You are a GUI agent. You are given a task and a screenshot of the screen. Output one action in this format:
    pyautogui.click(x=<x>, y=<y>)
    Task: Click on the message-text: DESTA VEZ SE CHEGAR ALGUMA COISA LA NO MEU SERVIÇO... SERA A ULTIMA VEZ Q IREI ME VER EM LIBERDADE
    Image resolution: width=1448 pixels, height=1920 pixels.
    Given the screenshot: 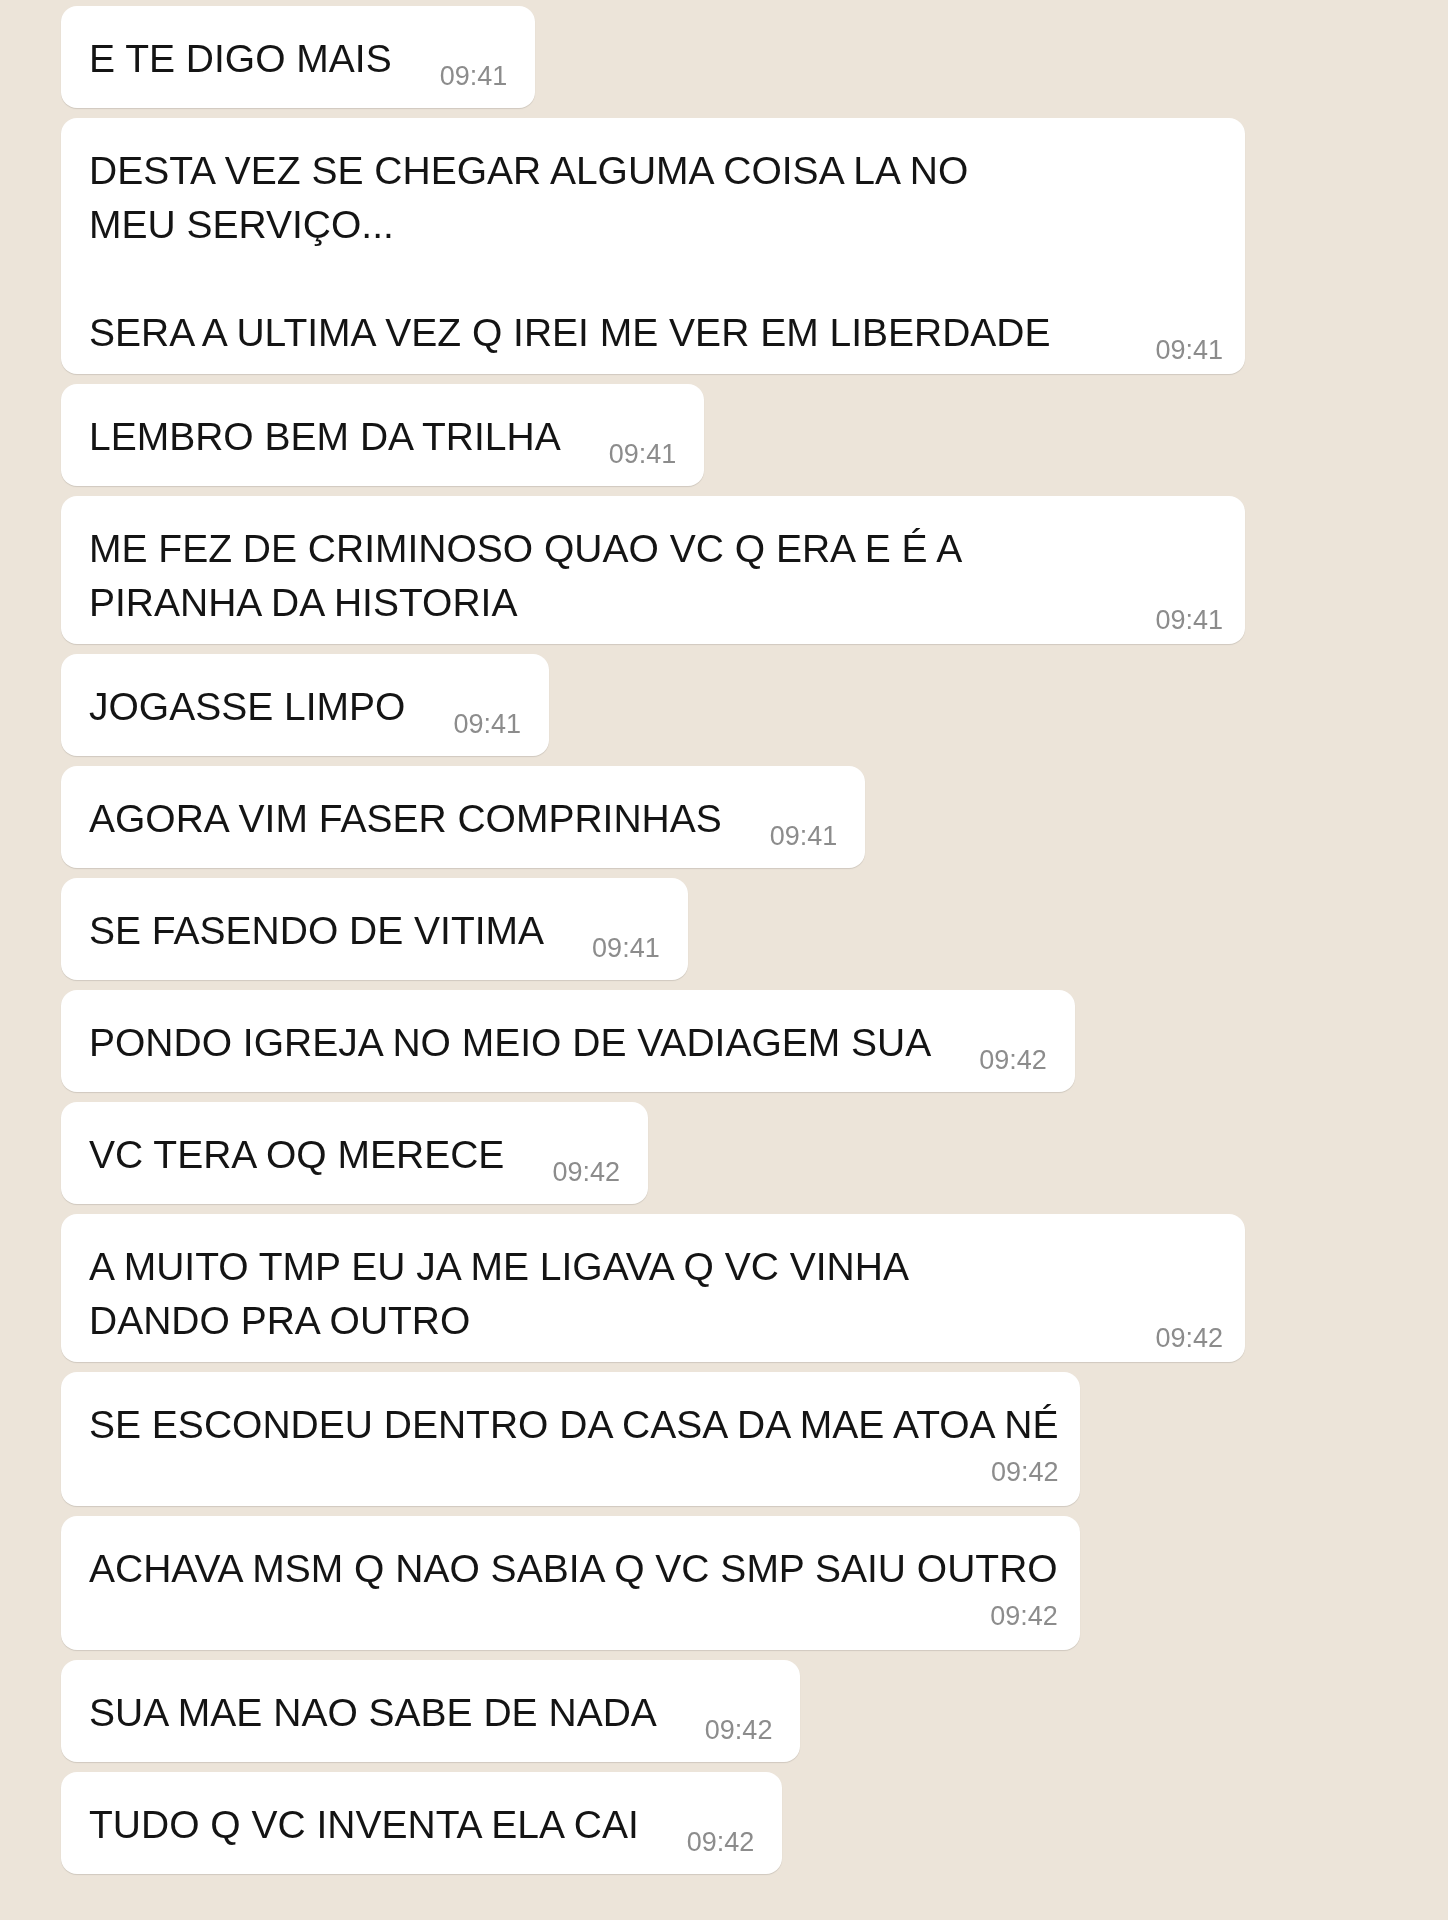 What is the action you would take?
    pyautogui.click(x=570, y=252)
    